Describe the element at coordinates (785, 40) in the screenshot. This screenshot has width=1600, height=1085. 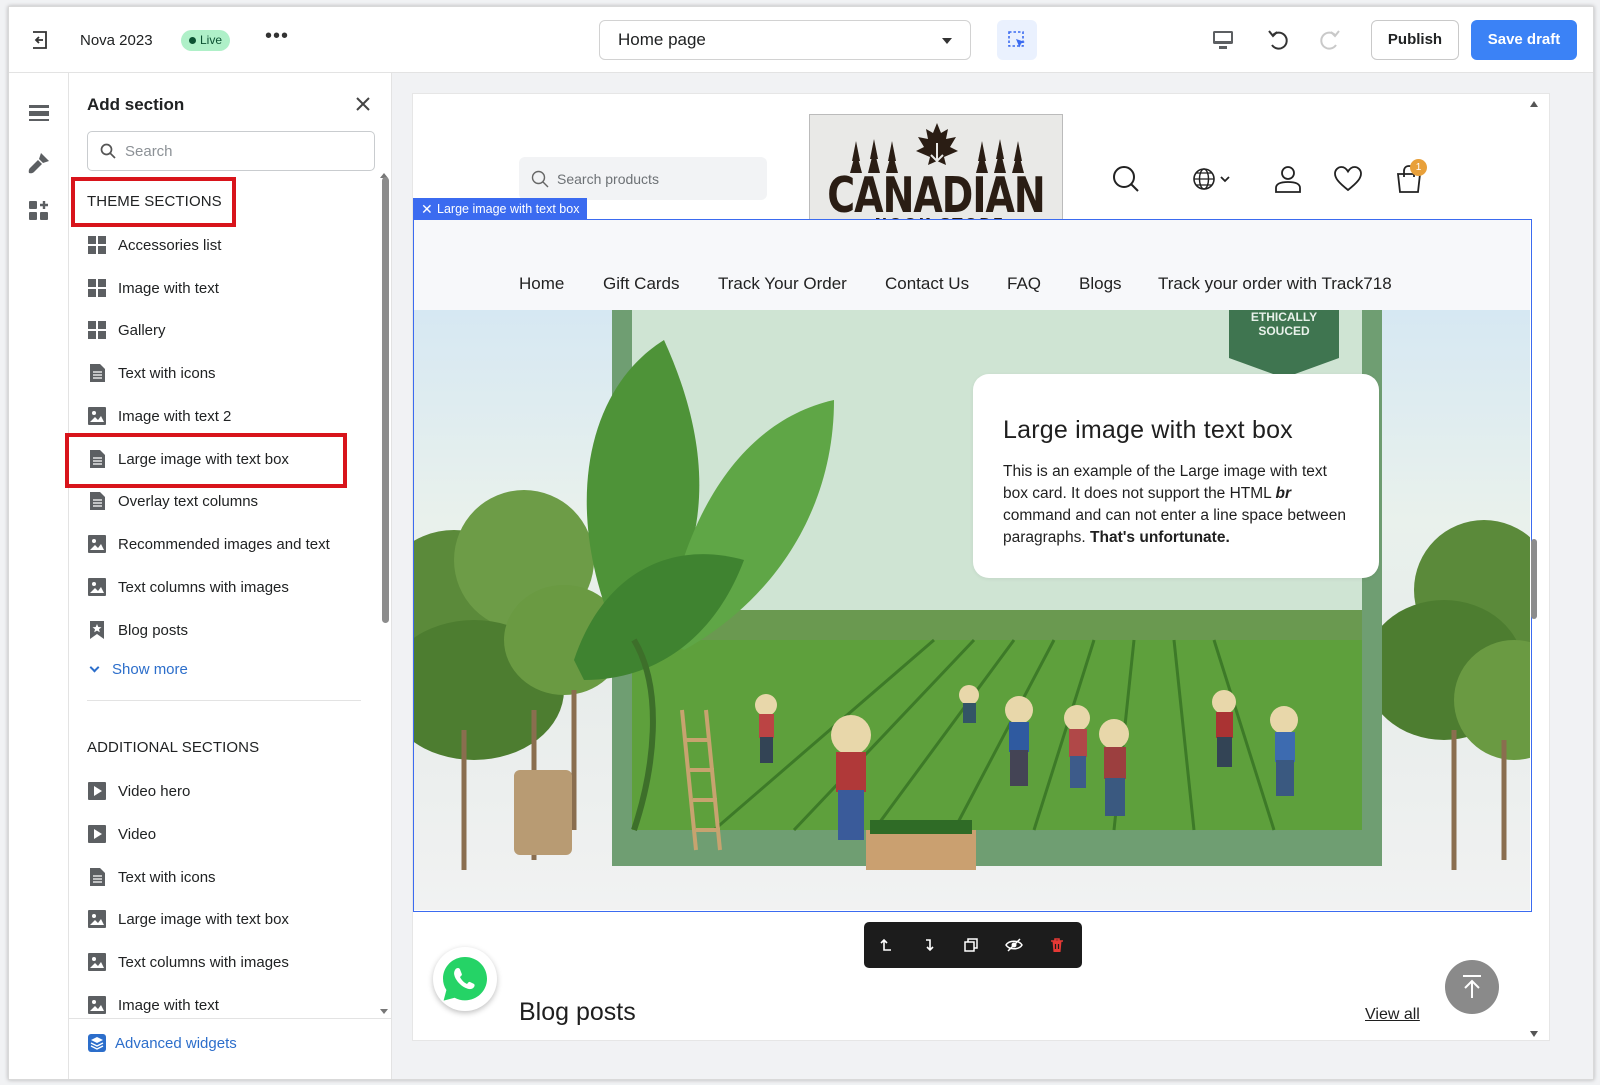
I see `page-select: Home page` at that location.